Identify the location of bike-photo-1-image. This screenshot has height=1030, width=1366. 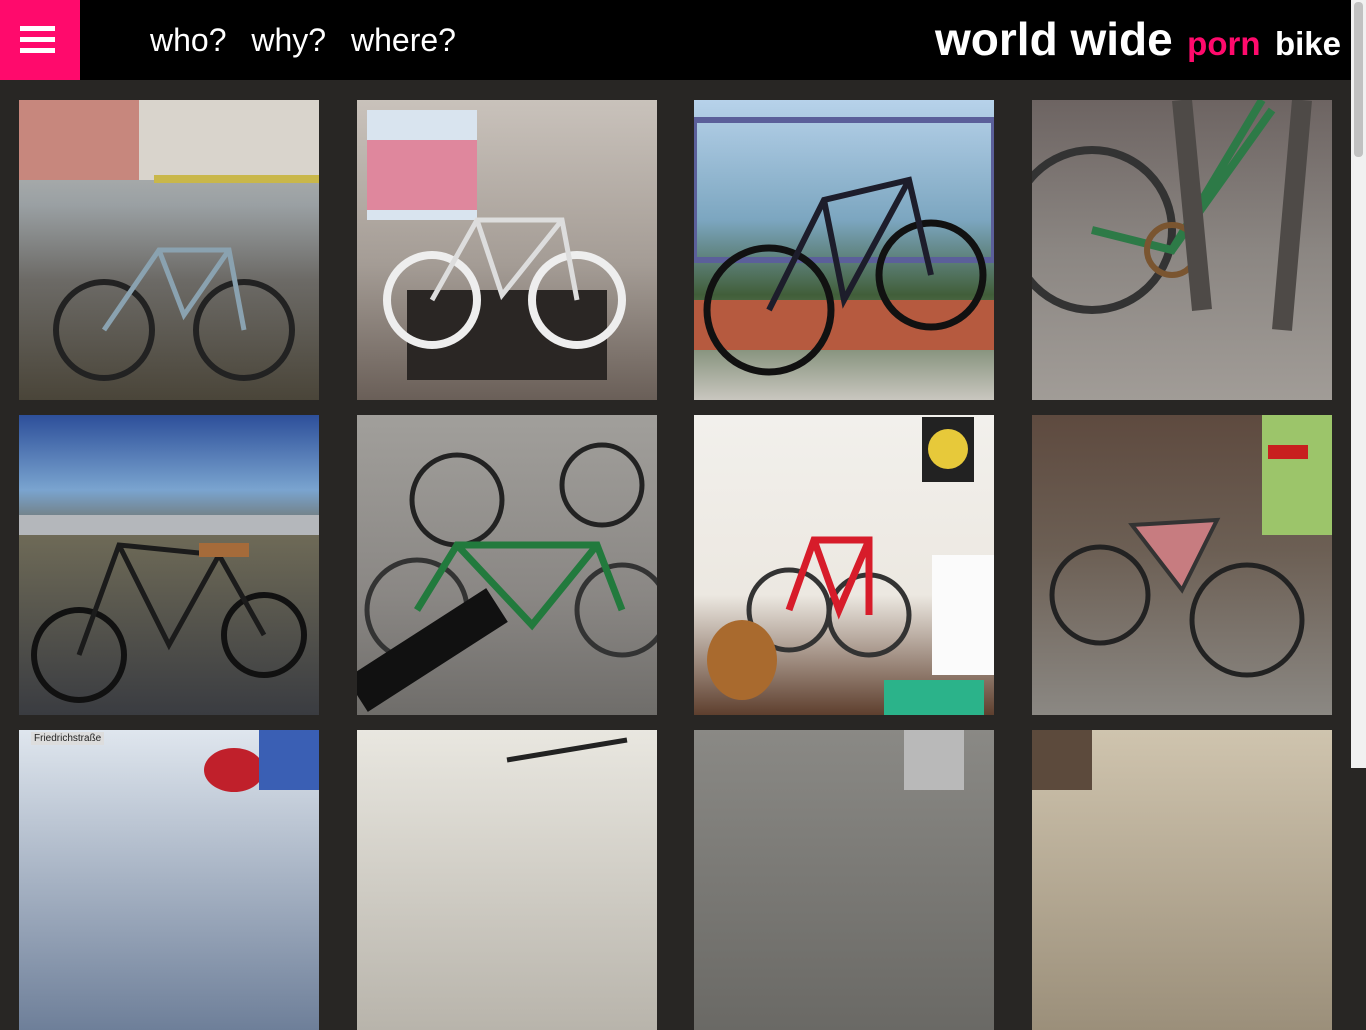
(169, 240).